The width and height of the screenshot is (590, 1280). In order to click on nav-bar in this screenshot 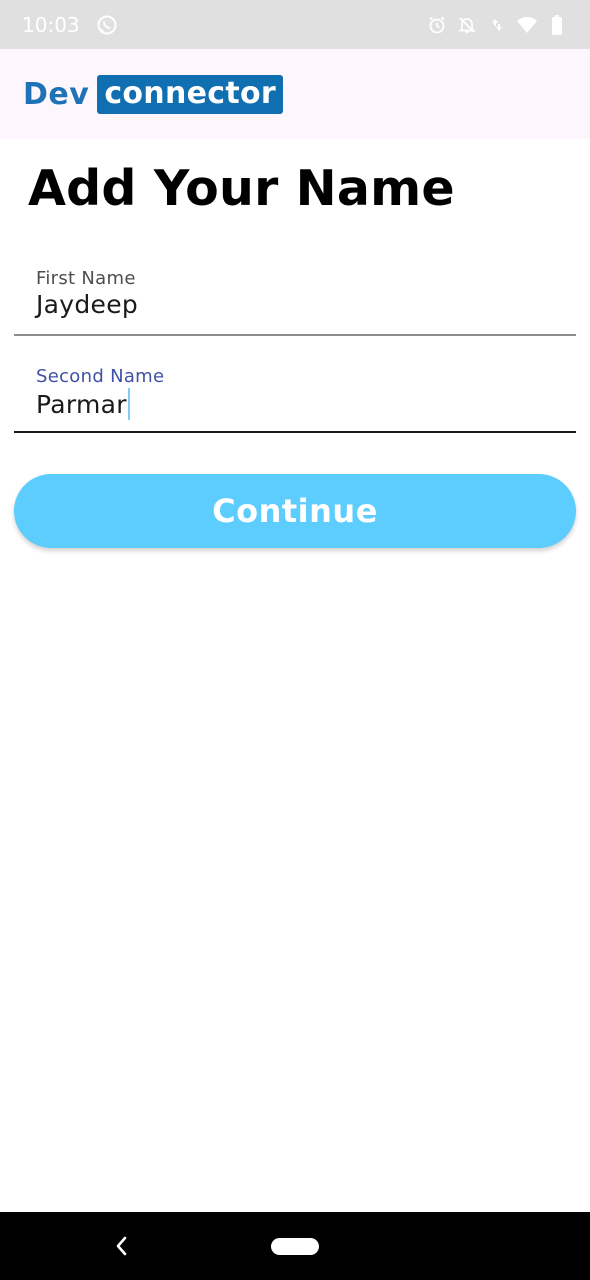, I will do `click(295, 1246)`.